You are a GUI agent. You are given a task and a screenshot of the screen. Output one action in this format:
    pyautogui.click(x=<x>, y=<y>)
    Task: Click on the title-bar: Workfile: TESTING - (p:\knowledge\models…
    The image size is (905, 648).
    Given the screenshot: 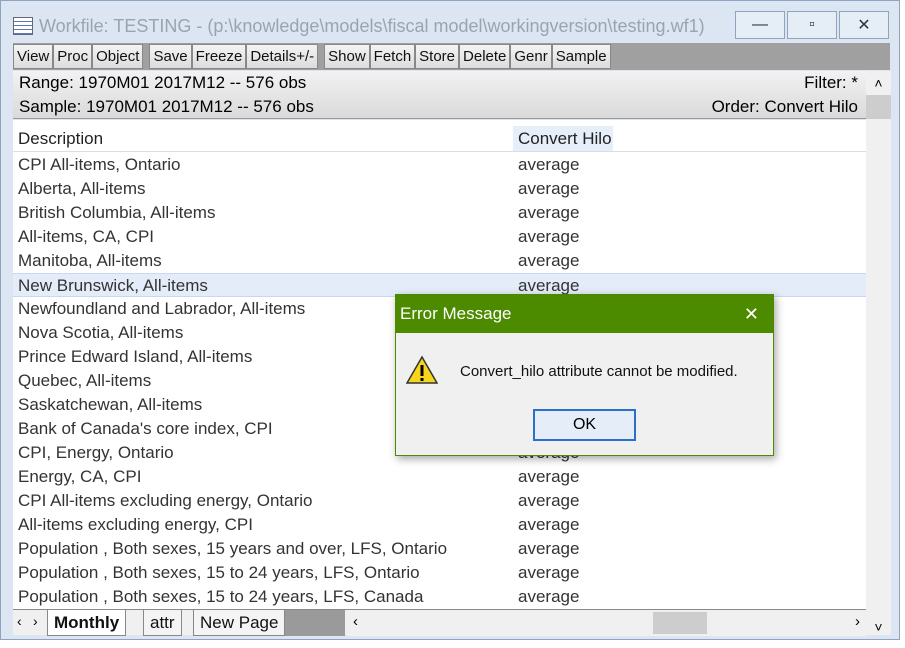 What is the action you would take?
    pyautogui.click(x=359, y=26)
    